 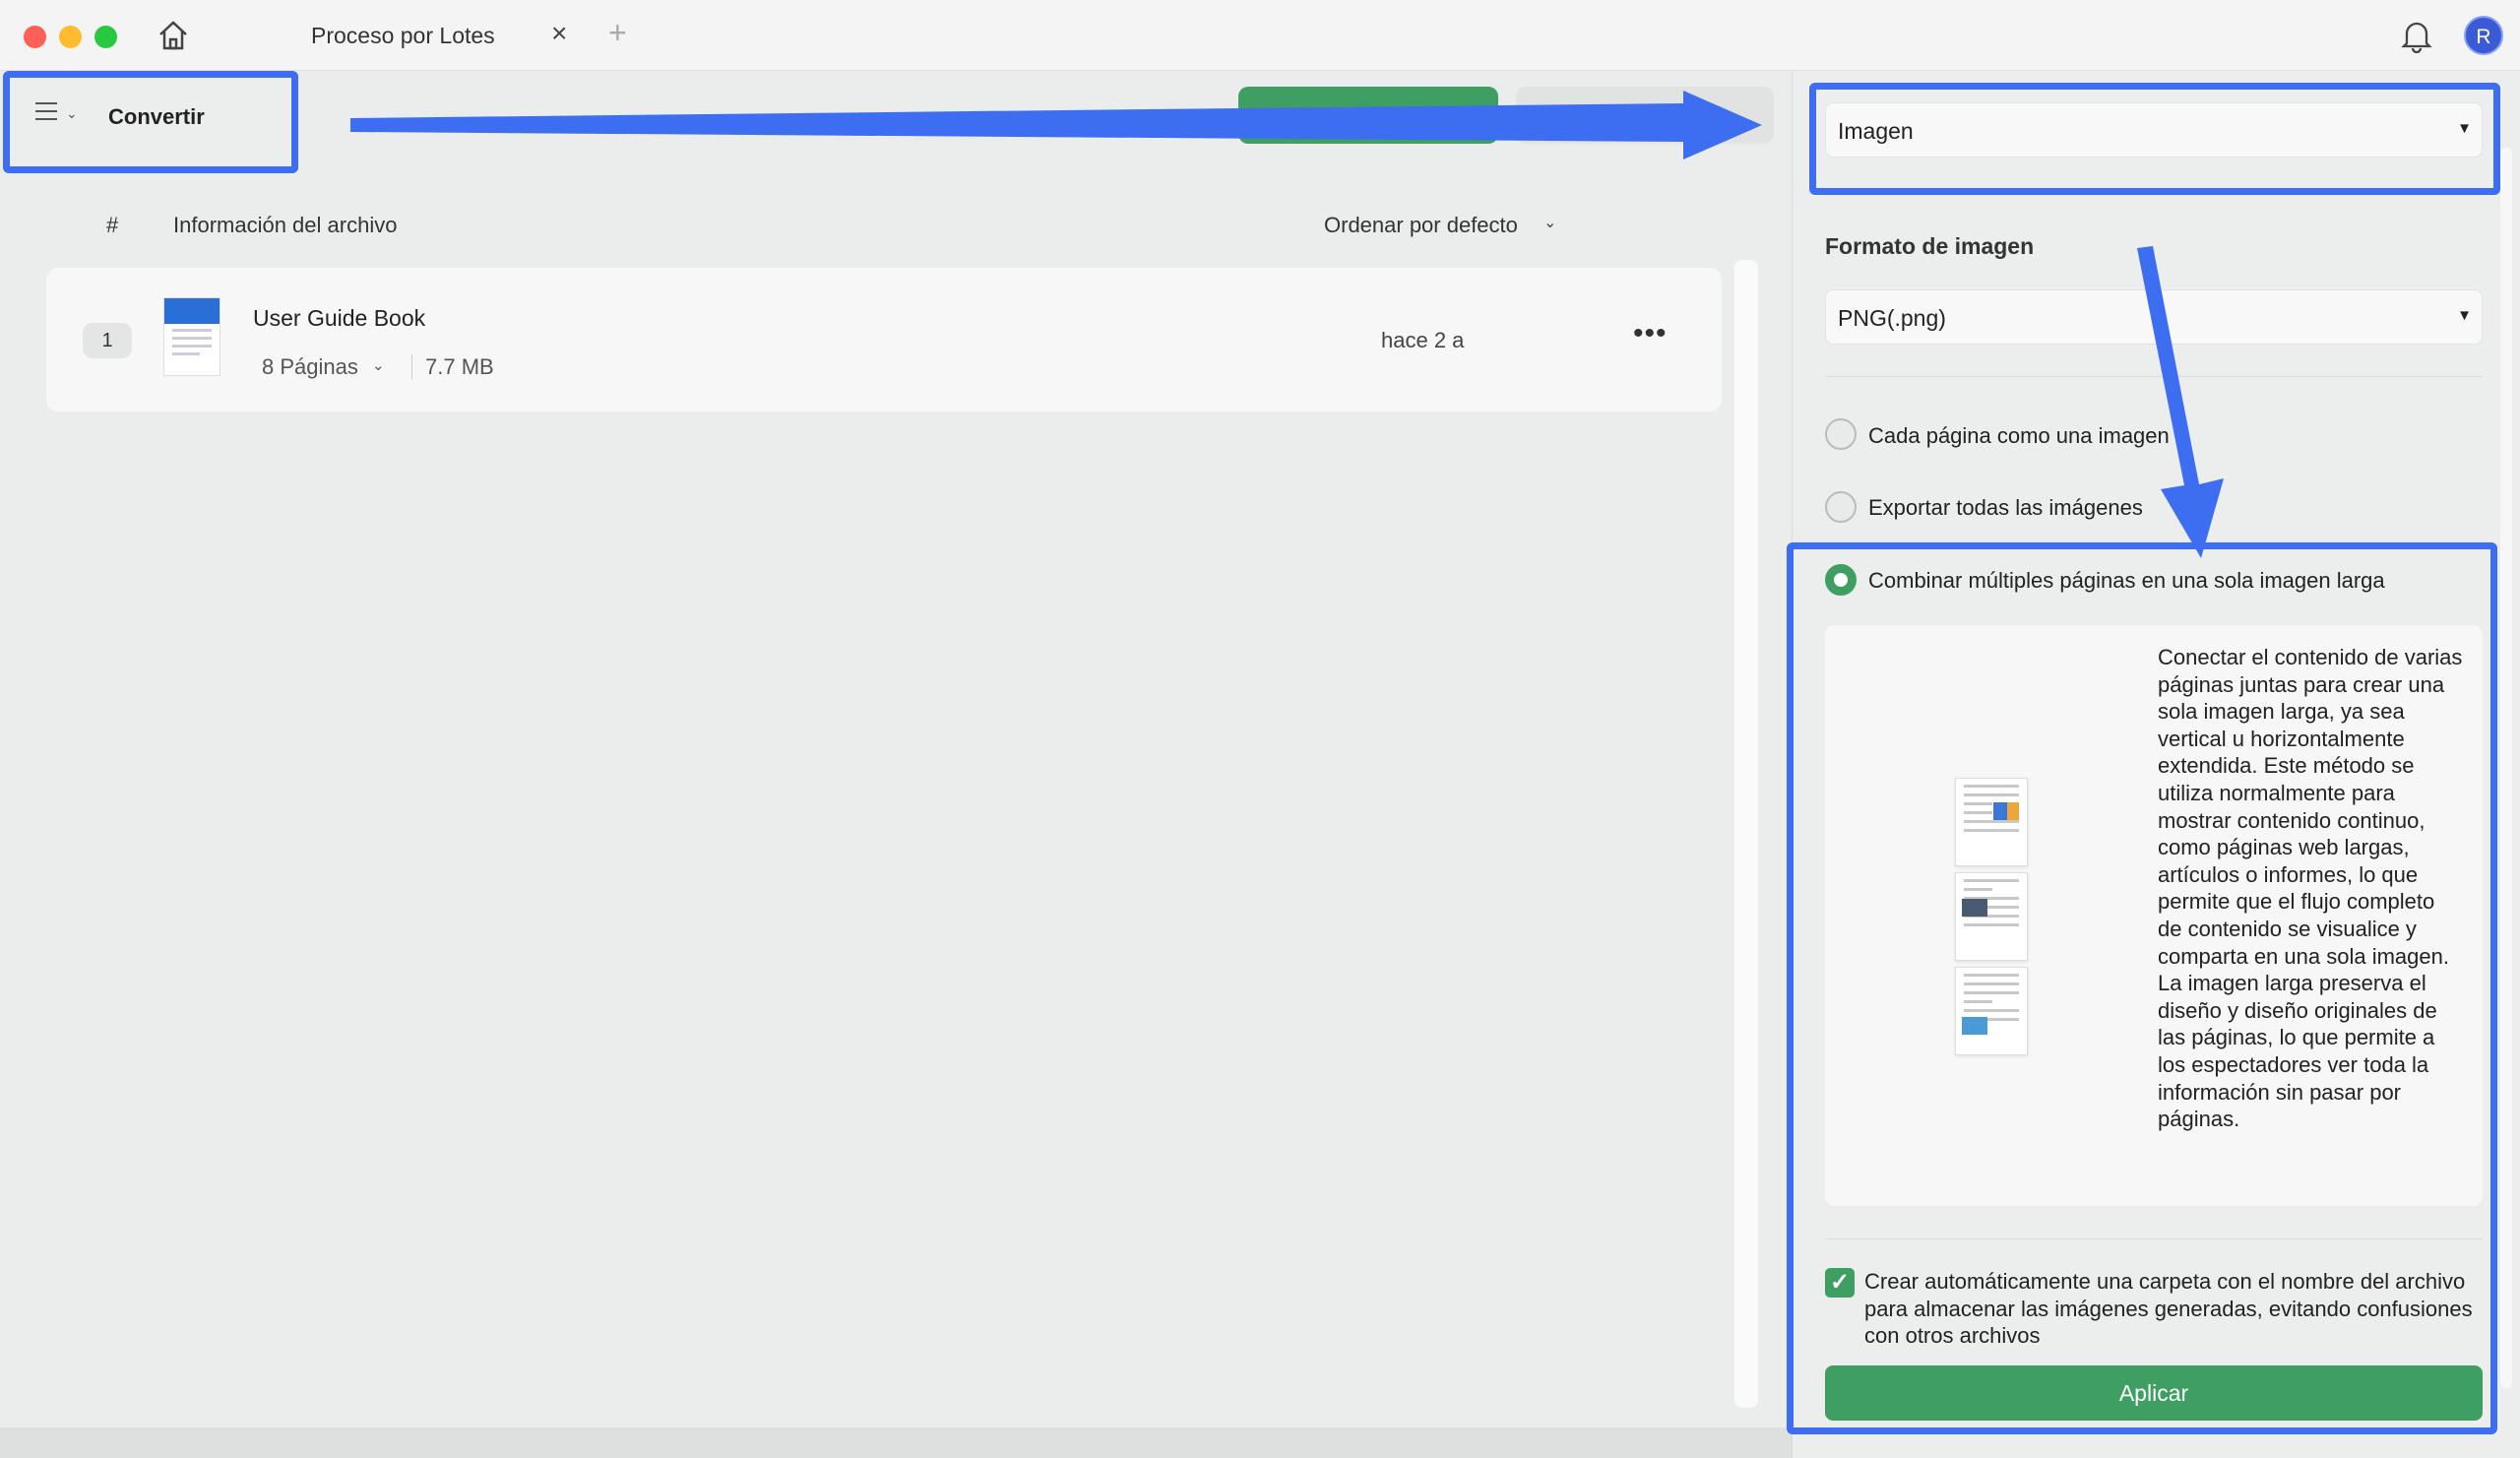 I want to click on arrow-to-output-type, so click(x=1056, y=125).